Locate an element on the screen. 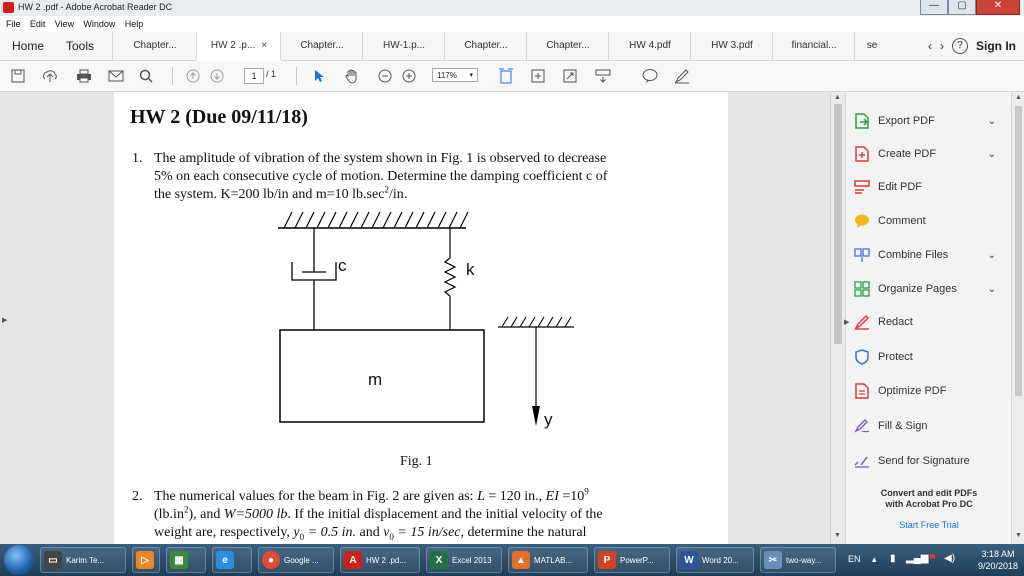  zoom-out-icon is located at coordinates (385, 76).